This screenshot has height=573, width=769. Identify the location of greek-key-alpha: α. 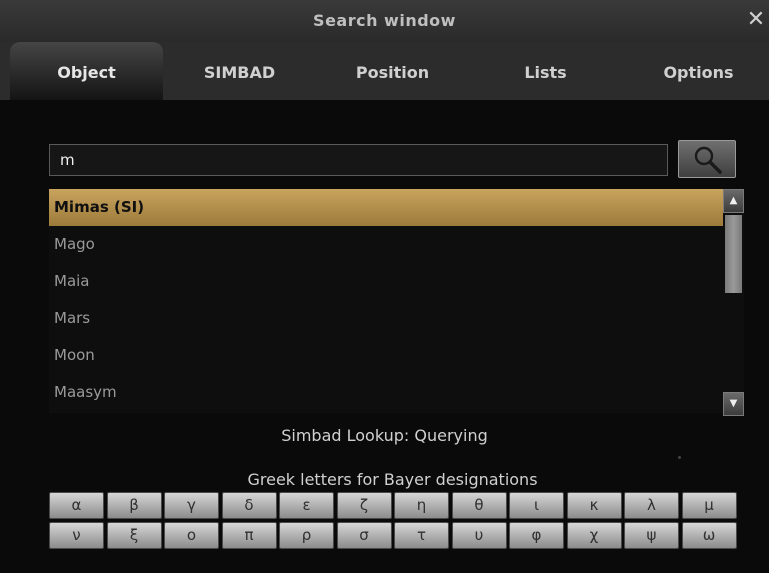
(76, 505).